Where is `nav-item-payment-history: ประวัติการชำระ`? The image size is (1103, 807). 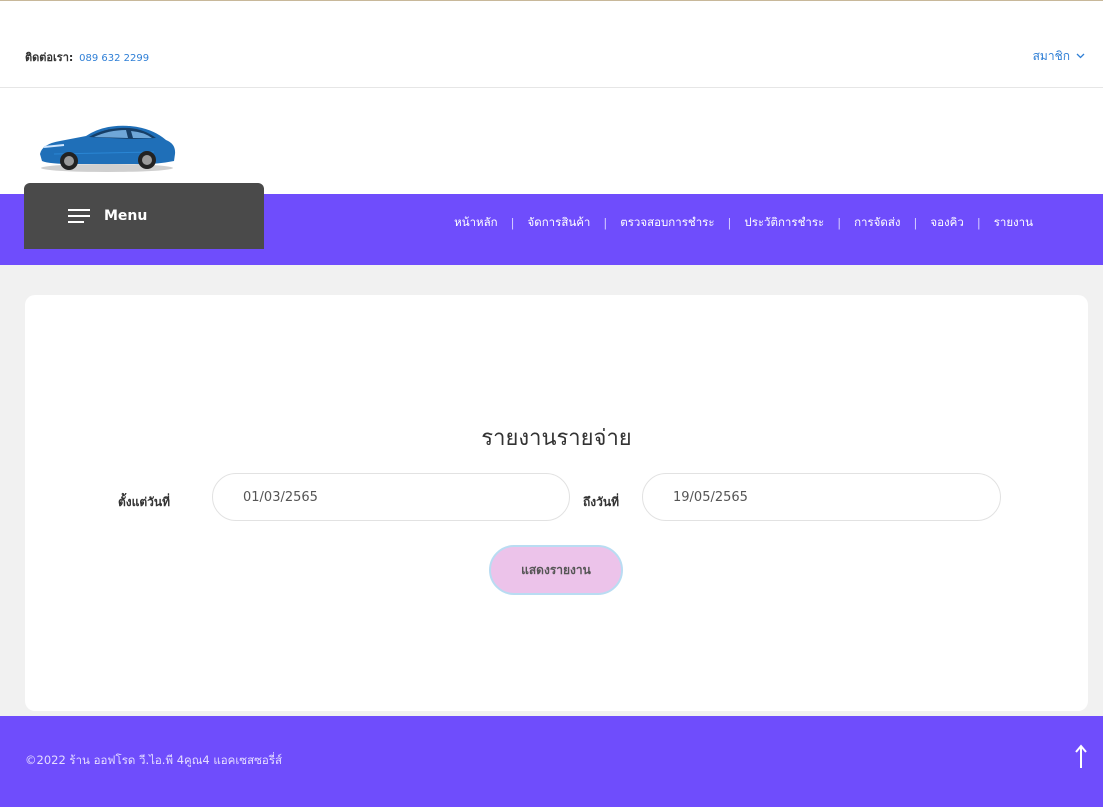 nav-item-payment-history: ประวัติการชำระ is located at coordinates (784, 223).